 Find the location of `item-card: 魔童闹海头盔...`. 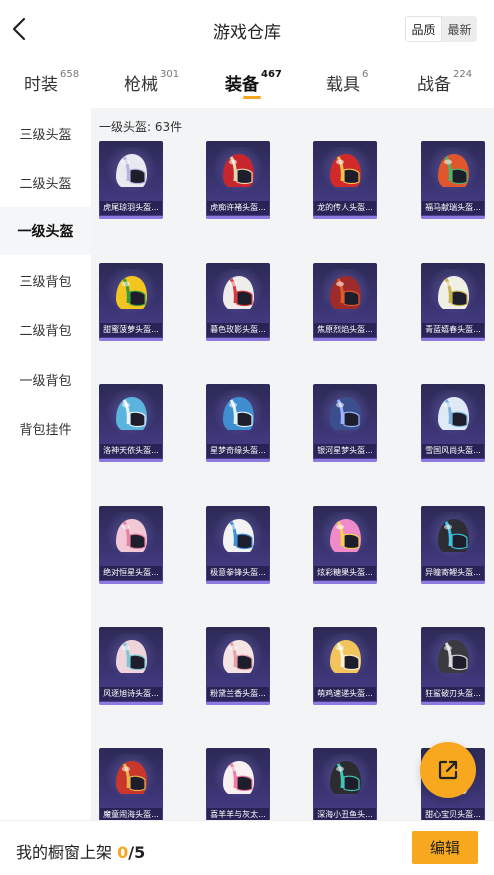

item-card: 魔童闹海头盔... is located at coordinates (131, 784).